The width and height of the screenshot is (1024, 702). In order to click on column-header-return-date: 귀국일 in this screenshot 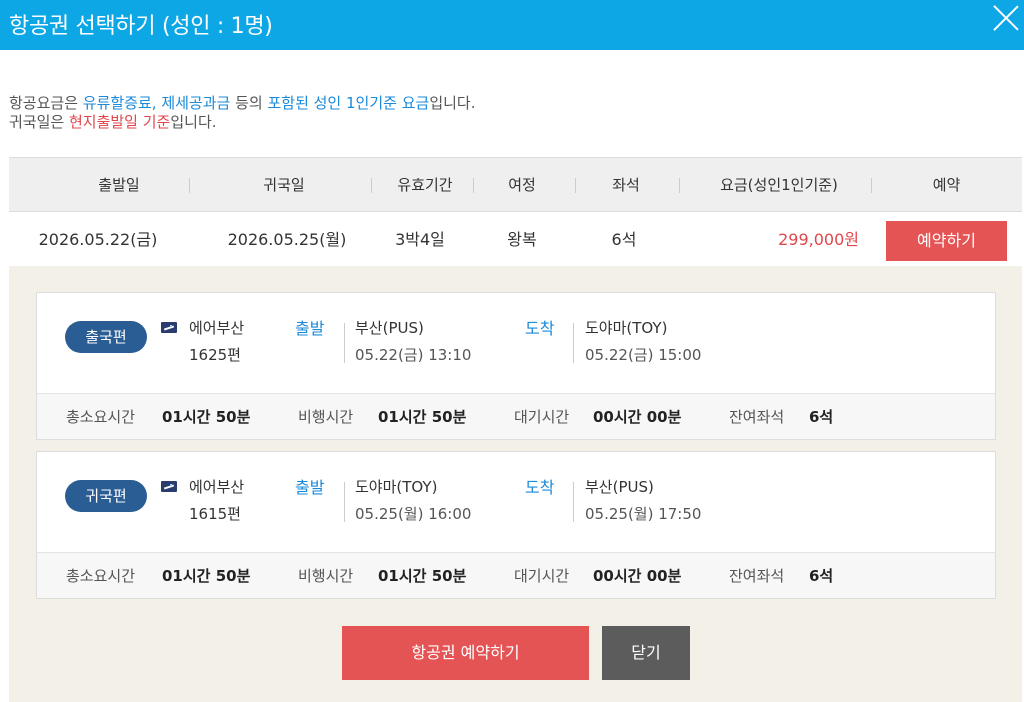, I will do `click(284, 185)`.